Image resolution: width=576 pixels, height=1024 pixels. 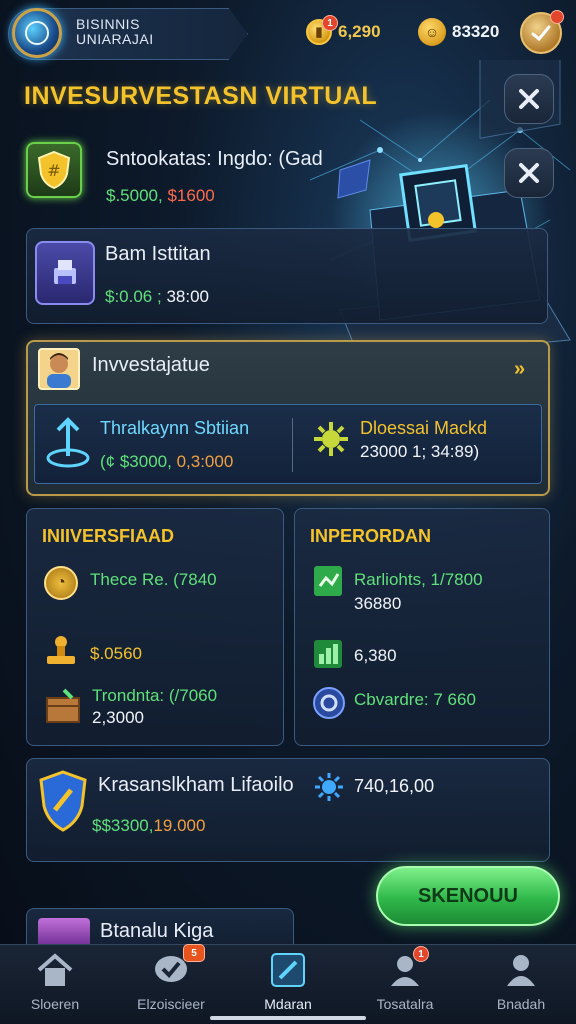 I want to click on nav-label: Tosatalra, so click(x=405, y=1004).